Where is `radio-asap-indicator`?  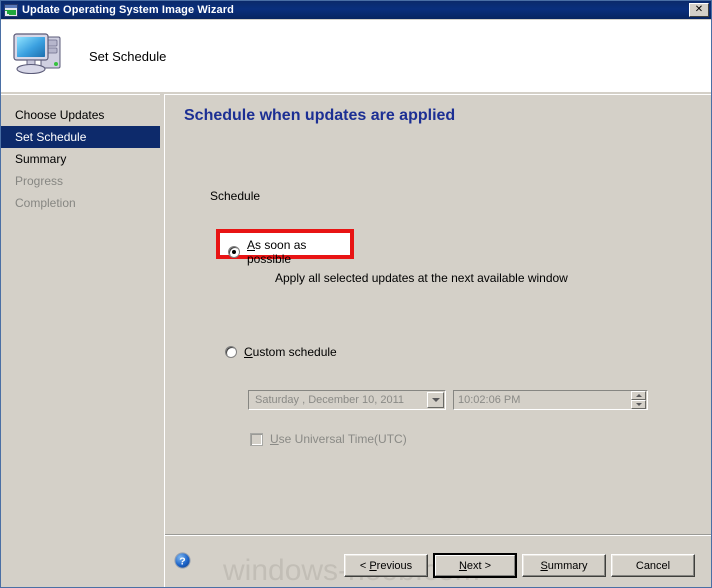 radio-asap-indicator is located at coordinates (234, 252).